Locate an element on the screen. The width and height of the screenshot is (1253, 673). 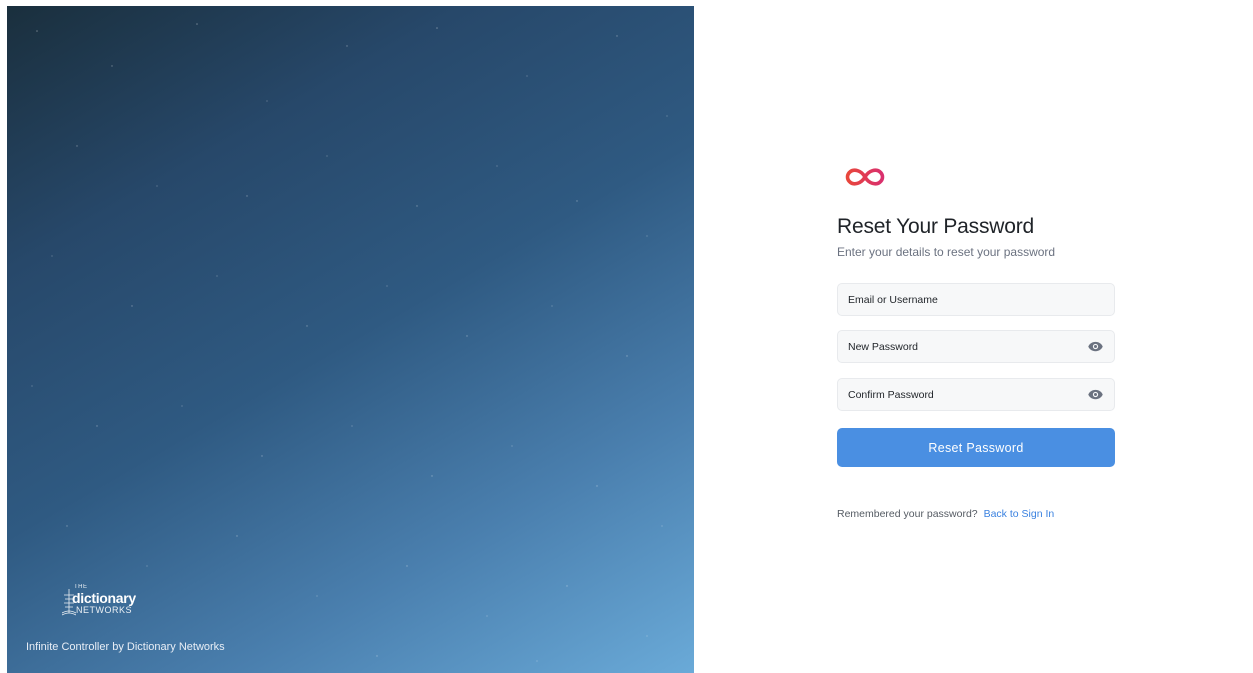
logo-sub-text: NETWORKS is located at coordinates (104, 610).